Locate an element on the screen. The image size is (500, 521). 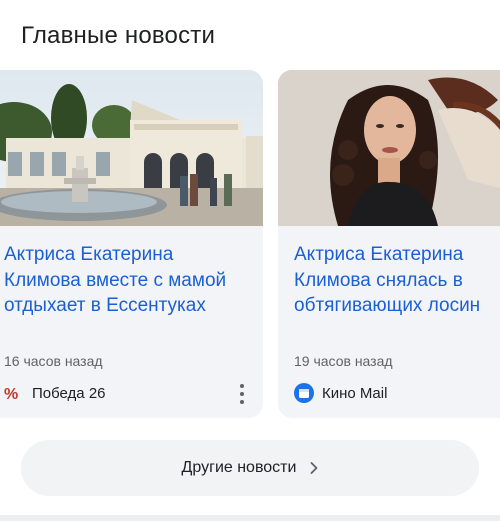
pobeda26-logo-icon: % is located at coordinates (14, 393).